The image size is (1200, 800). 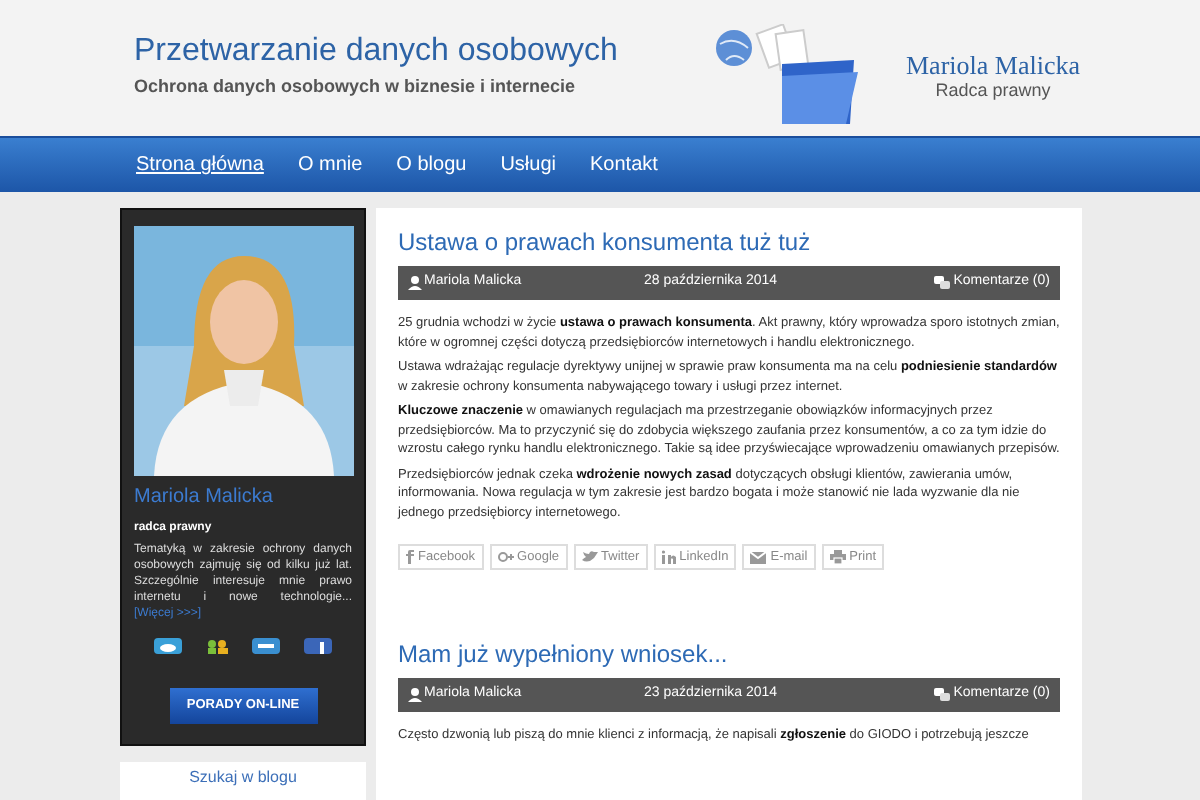 What do you see at coordinates (204, 498) in the screenshot?
I see `profile-name: Mariola Malicka` at bounding box center [204, 498].